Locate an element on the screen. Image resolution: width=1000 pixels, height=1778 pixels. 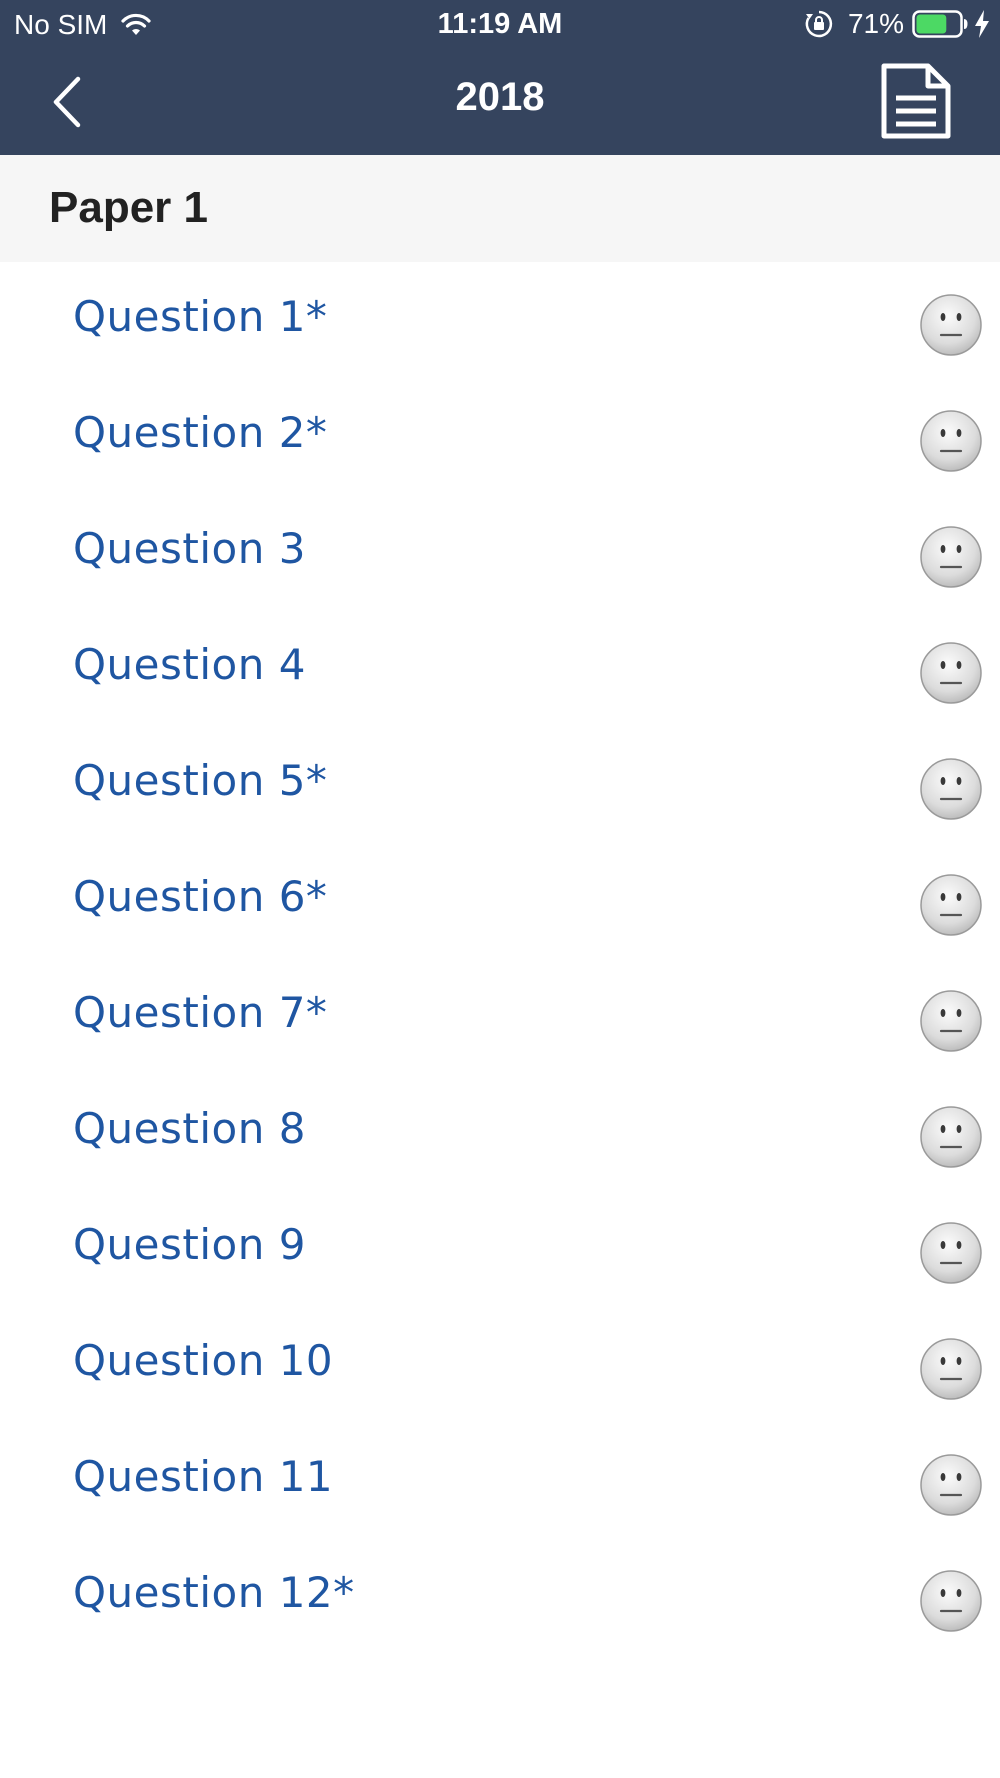
page-title: 2018 is located at coordinates (500, 97).